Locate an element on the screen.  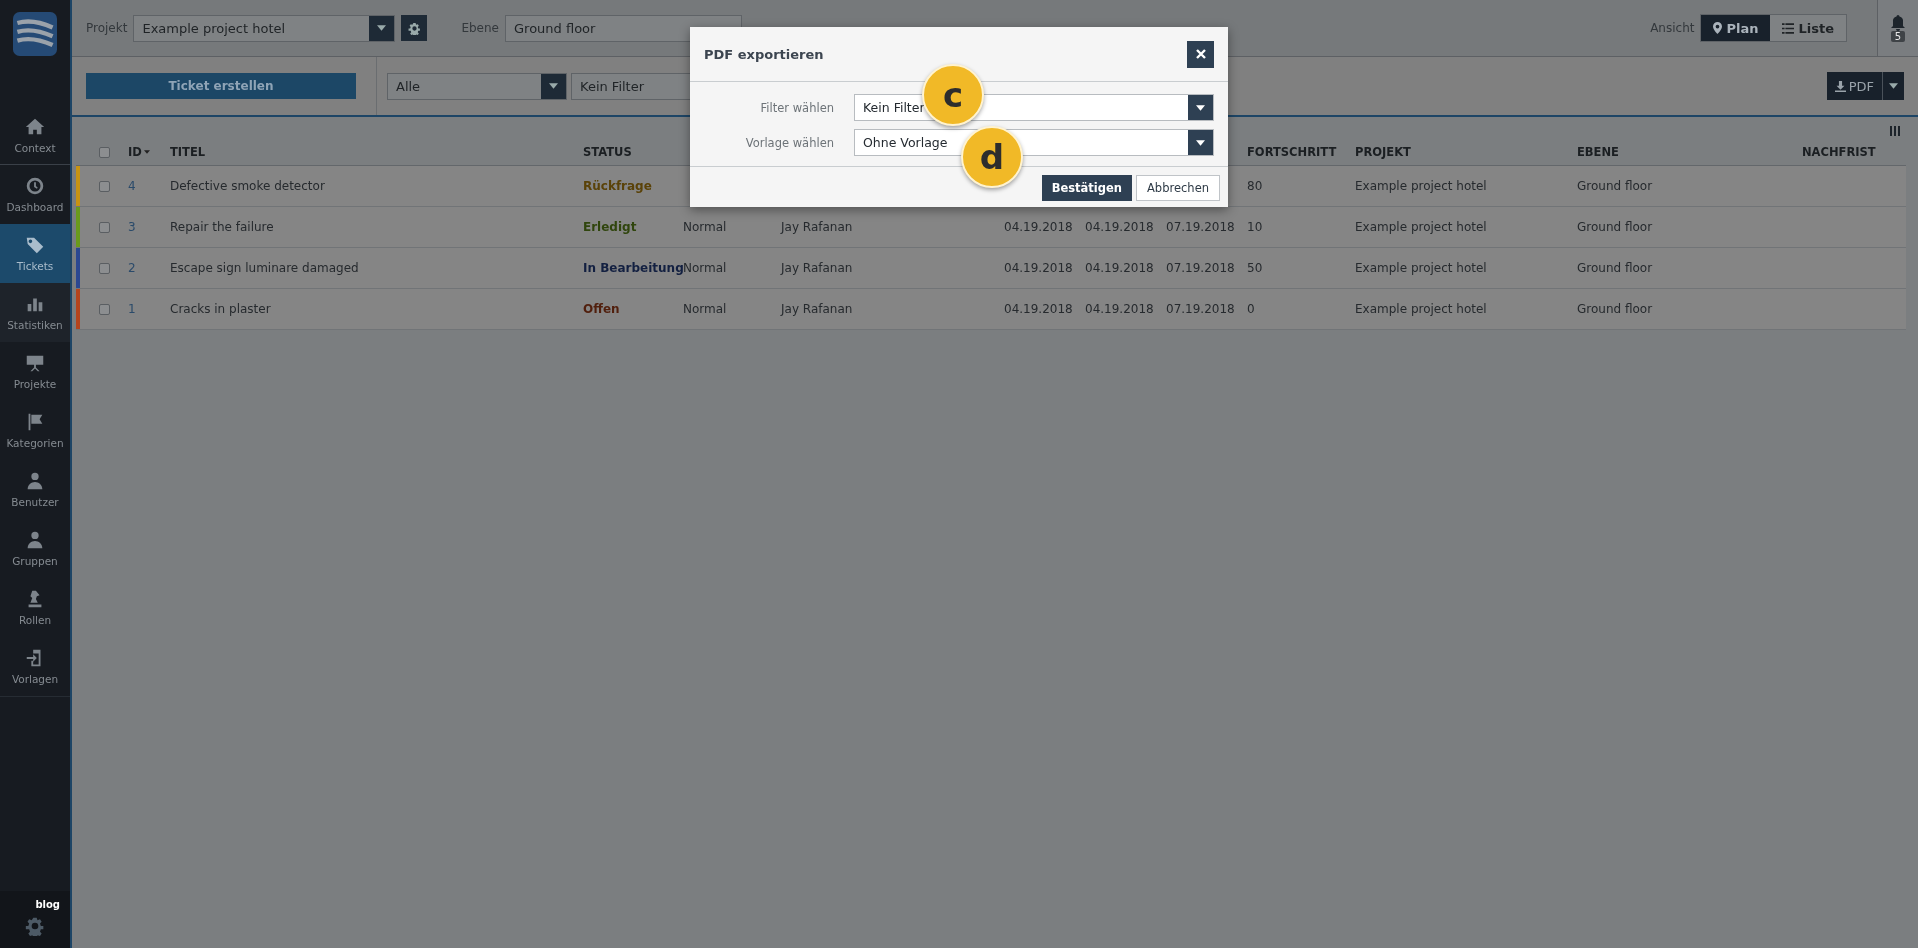
field-label: Vorlage wählen is located at coordinates (789, 142).